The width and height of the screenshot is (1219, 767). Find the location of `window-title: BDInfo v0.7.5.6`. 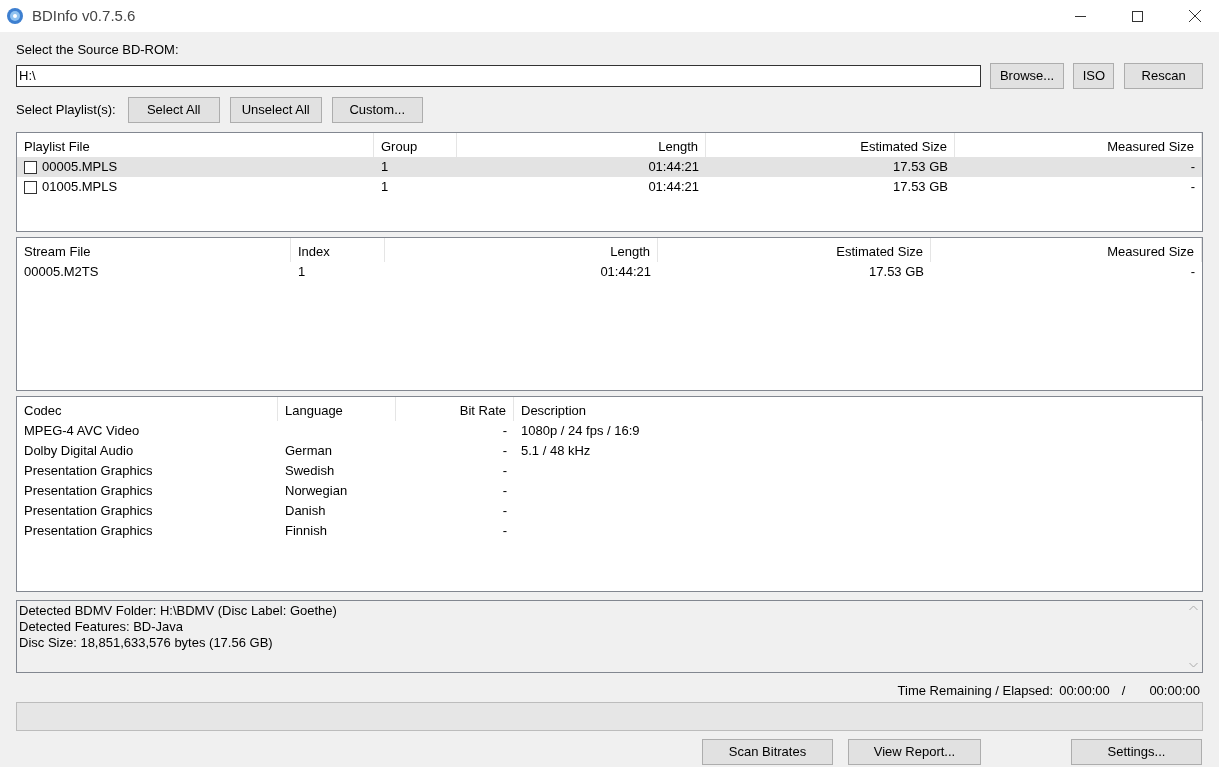

window-title: BDInfo v0.7.5.6 is located at coordinates (84, 15).